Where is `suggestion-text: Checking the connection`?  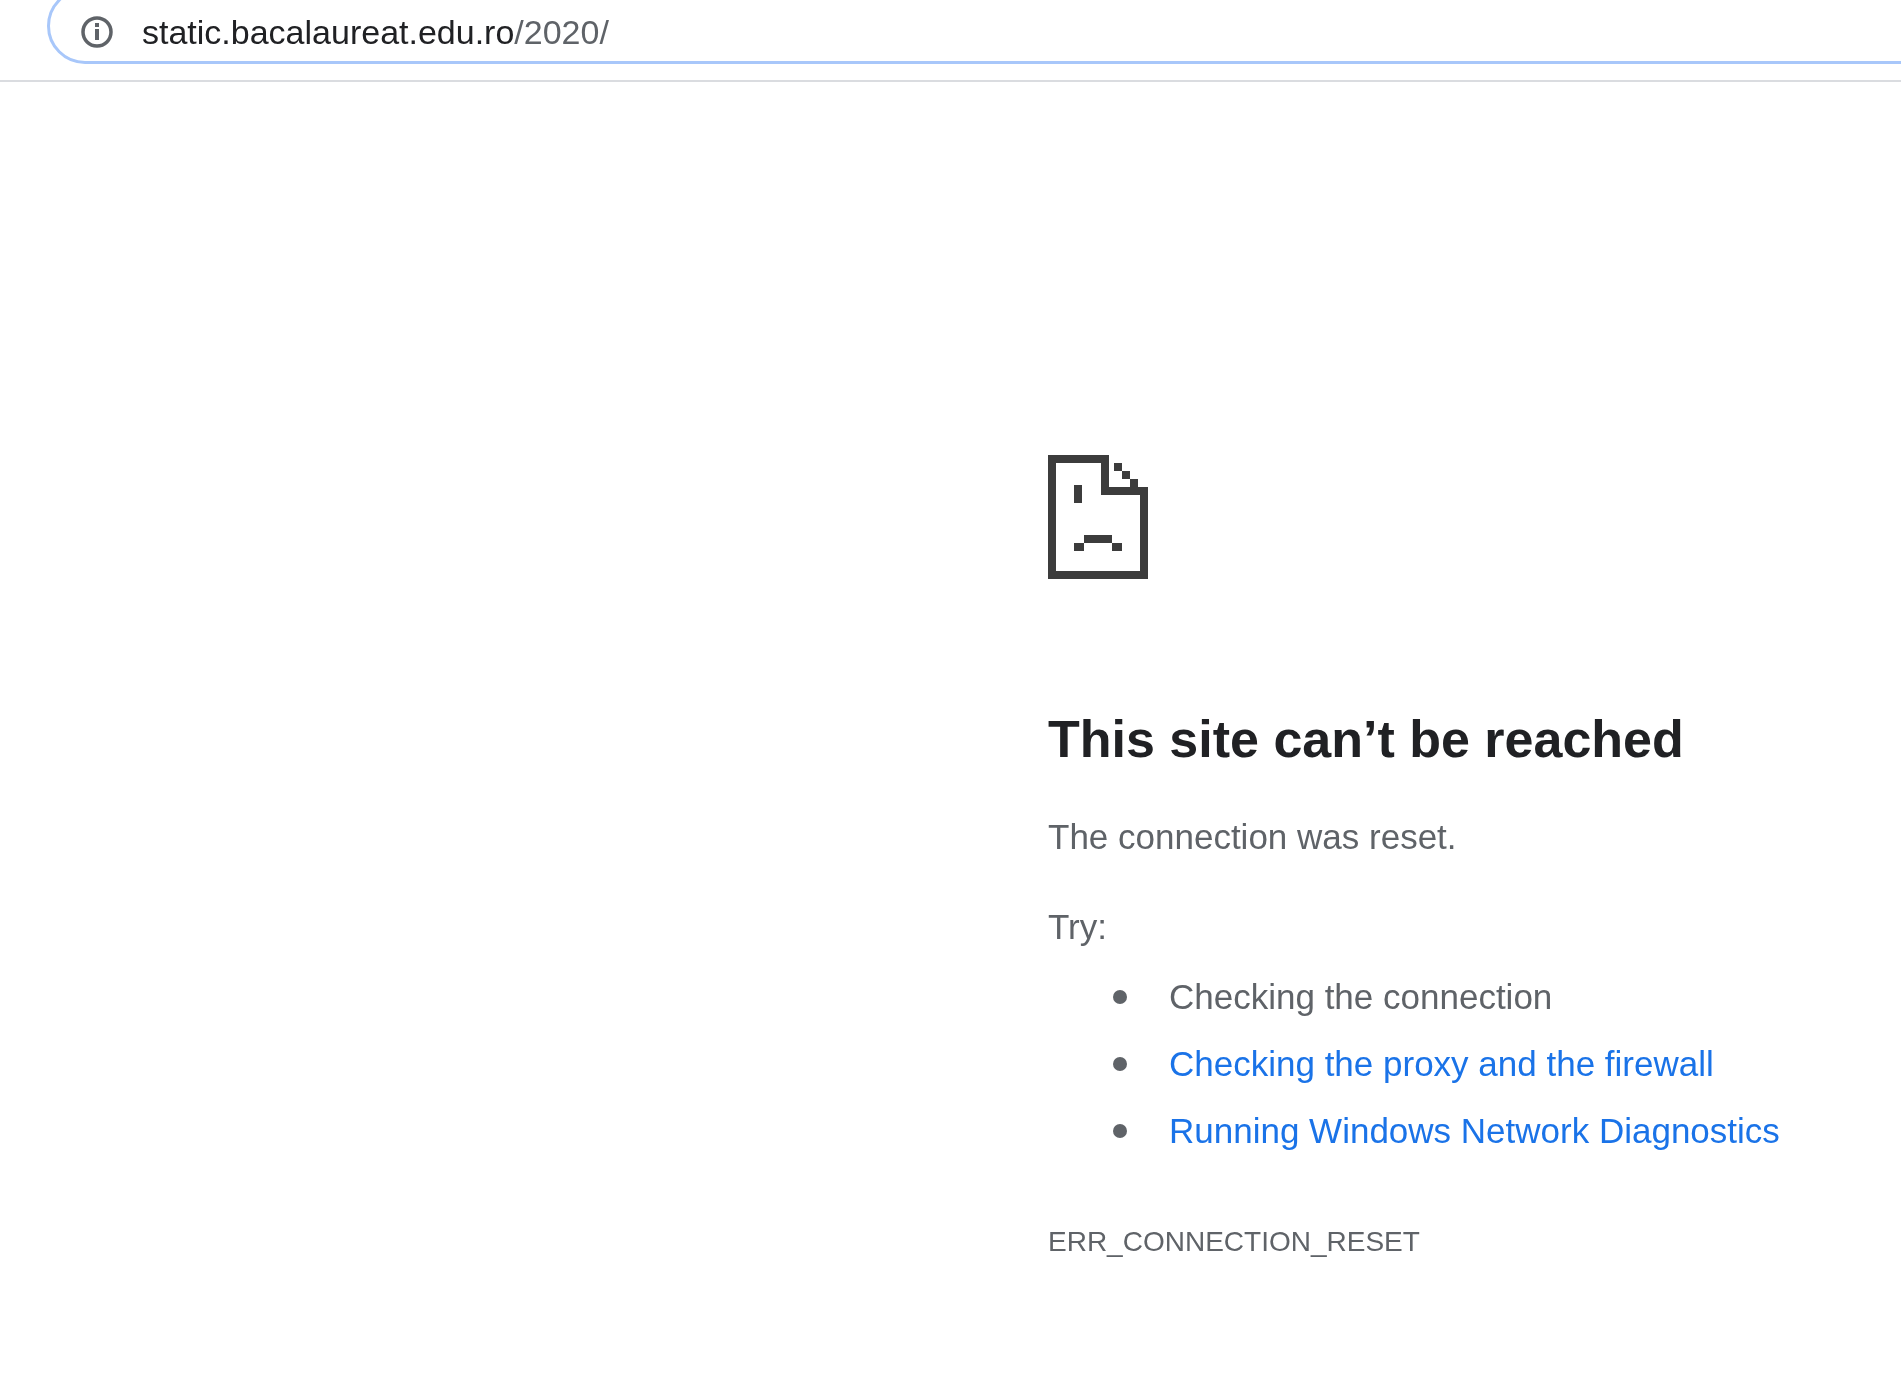 suggestion-text: Checking the connection is located at coordinates (1361, 996).